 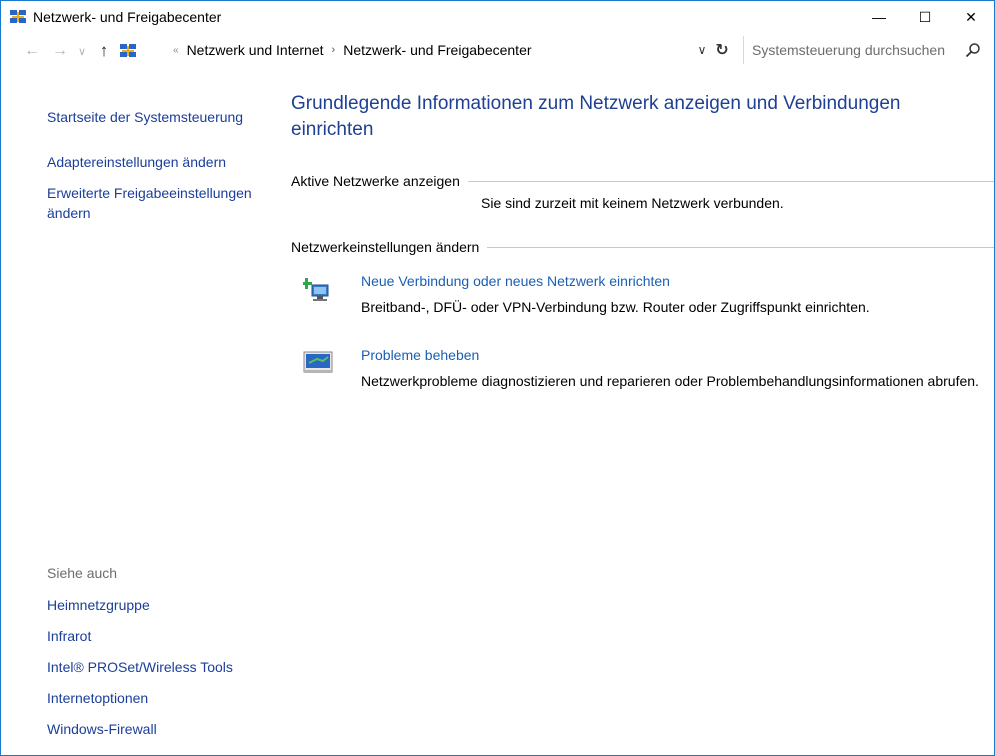 What do you see at coordinates (851, 50) in the screenshot?
I see `search-input` at bounding box center [851, 50].